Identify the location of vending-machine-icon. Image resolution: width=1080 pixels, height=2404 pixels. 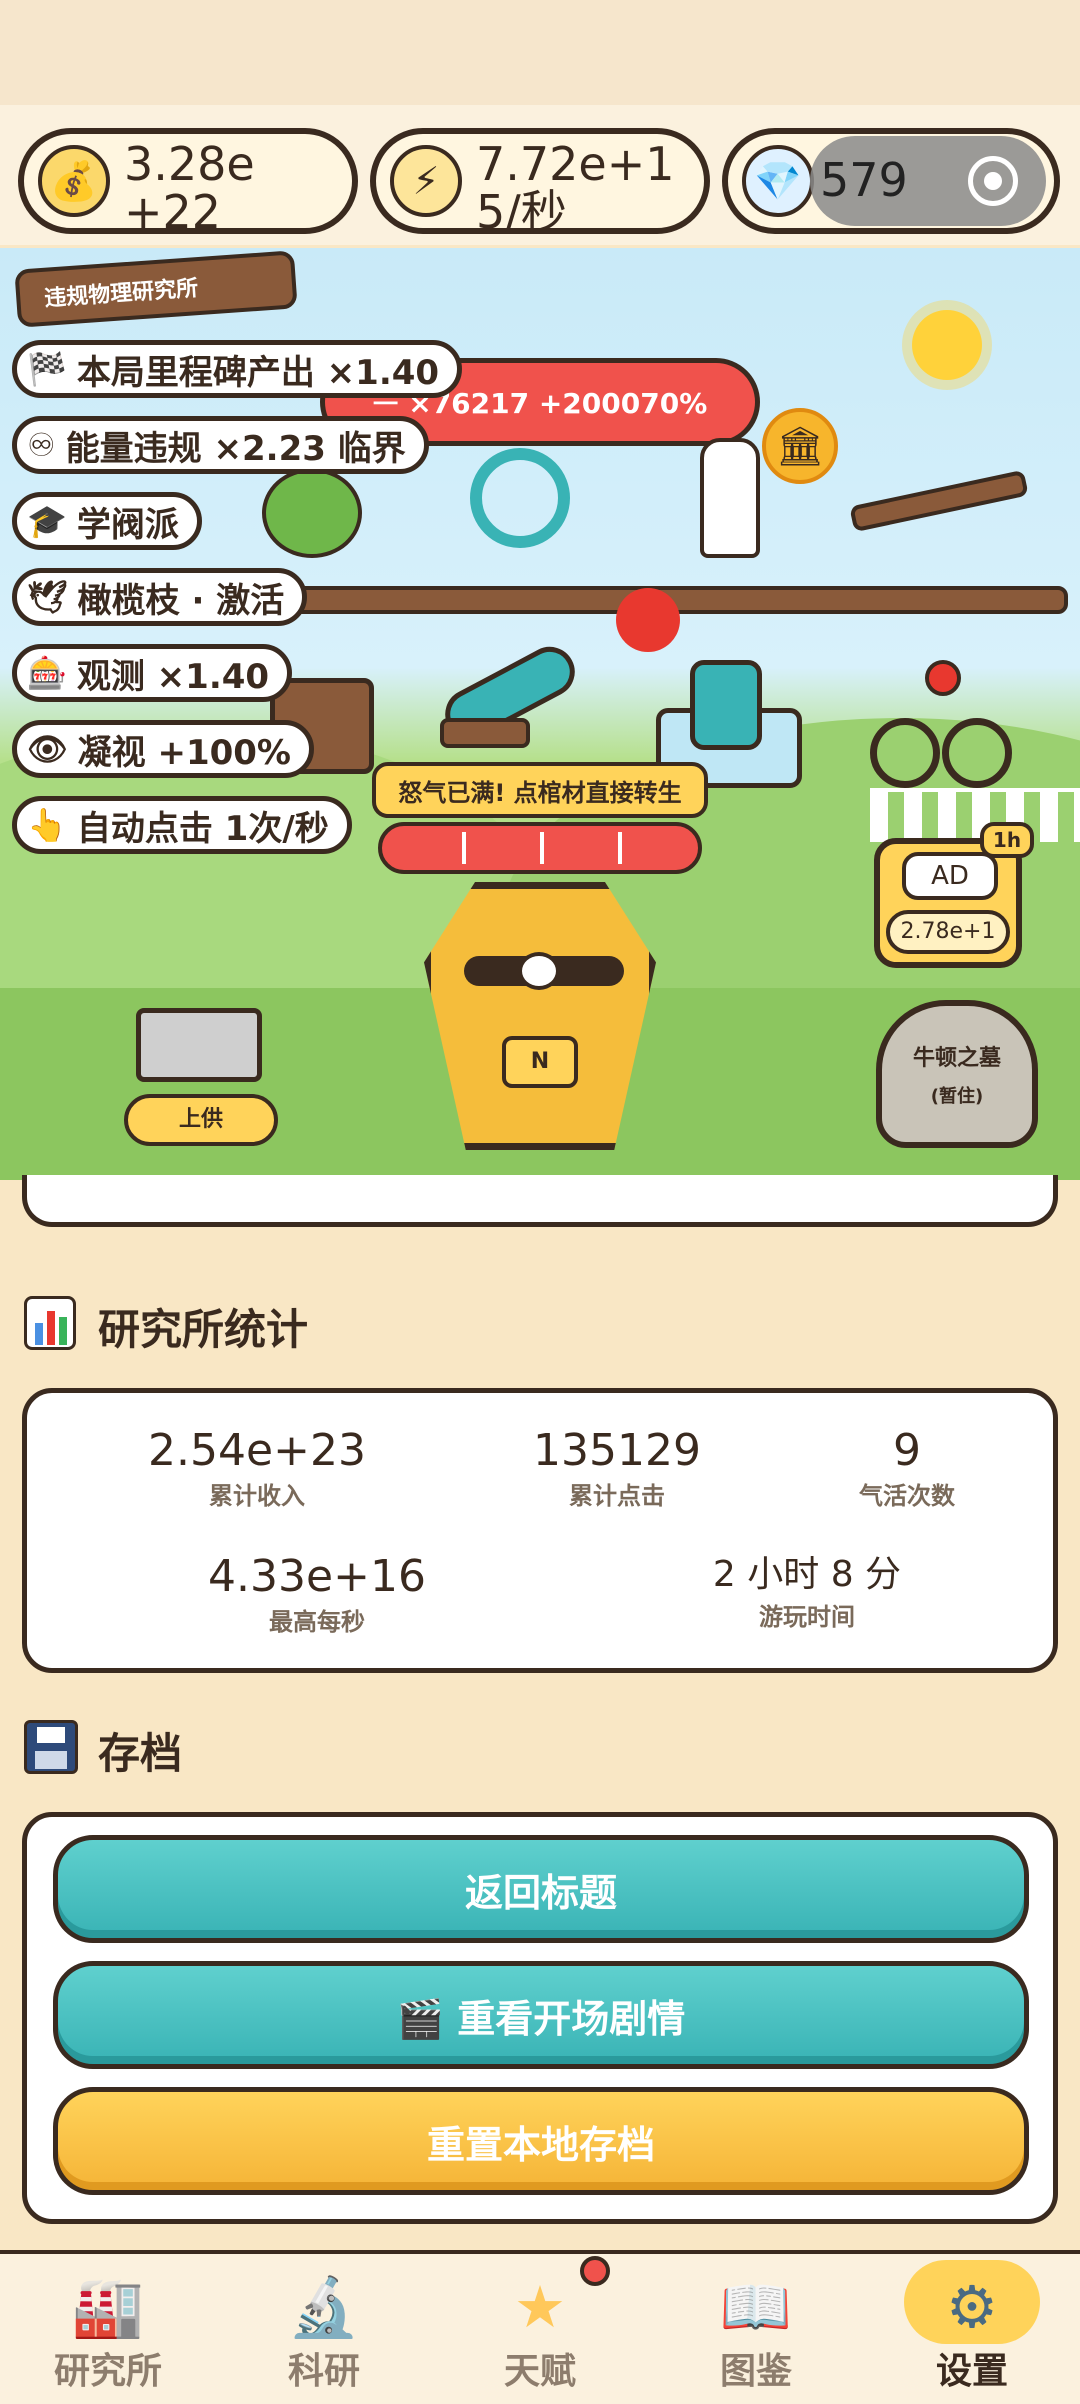
(726, 705).